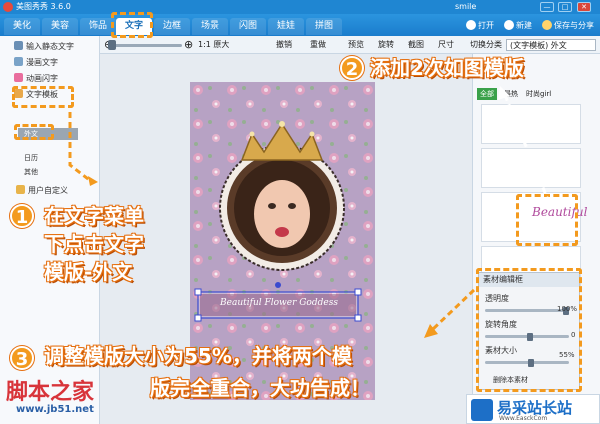 The width and height of the screenshot is (600, 424). What do you see at coordinates (260, 388) in the screenshot?
I see `step-3-line-2: 版完全重合，大功告成！` at bounding box center [260, 388].